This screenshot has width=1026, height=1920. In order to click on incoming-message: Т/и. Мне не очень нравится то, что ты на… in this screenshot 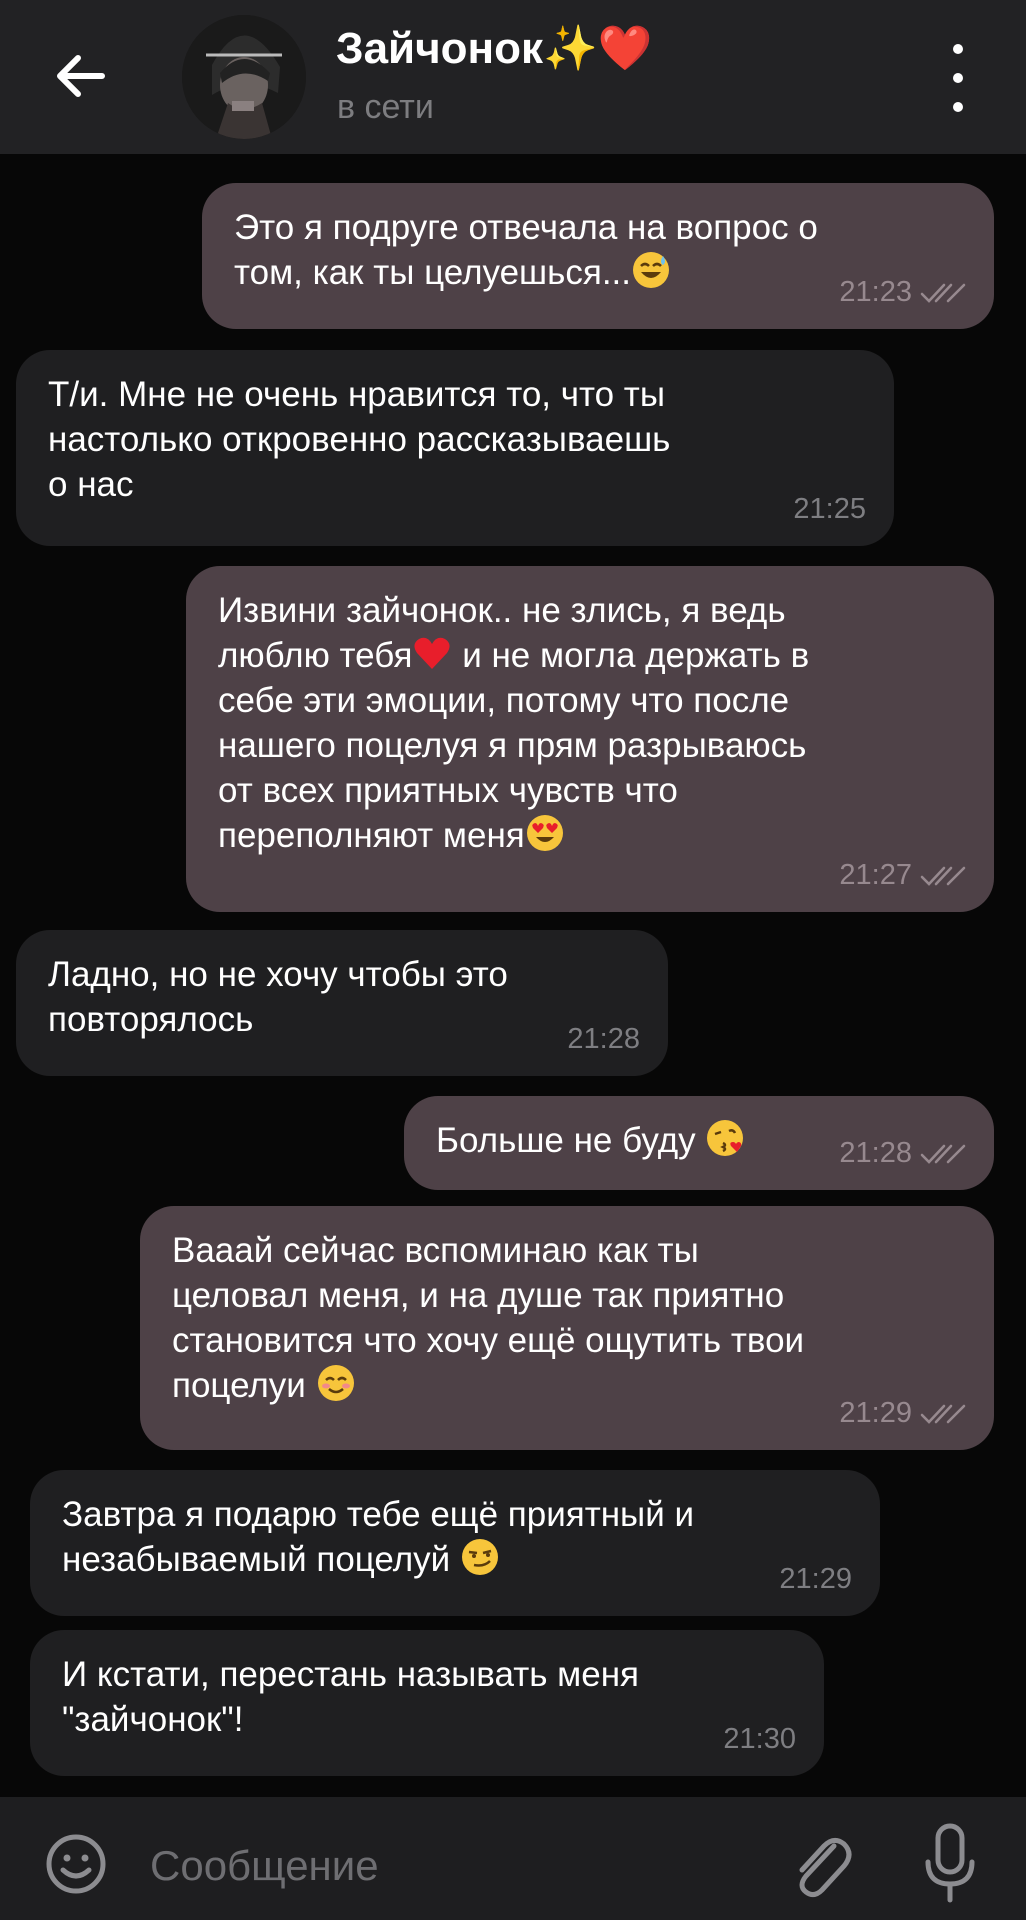, I will do `click(455, 448)`.